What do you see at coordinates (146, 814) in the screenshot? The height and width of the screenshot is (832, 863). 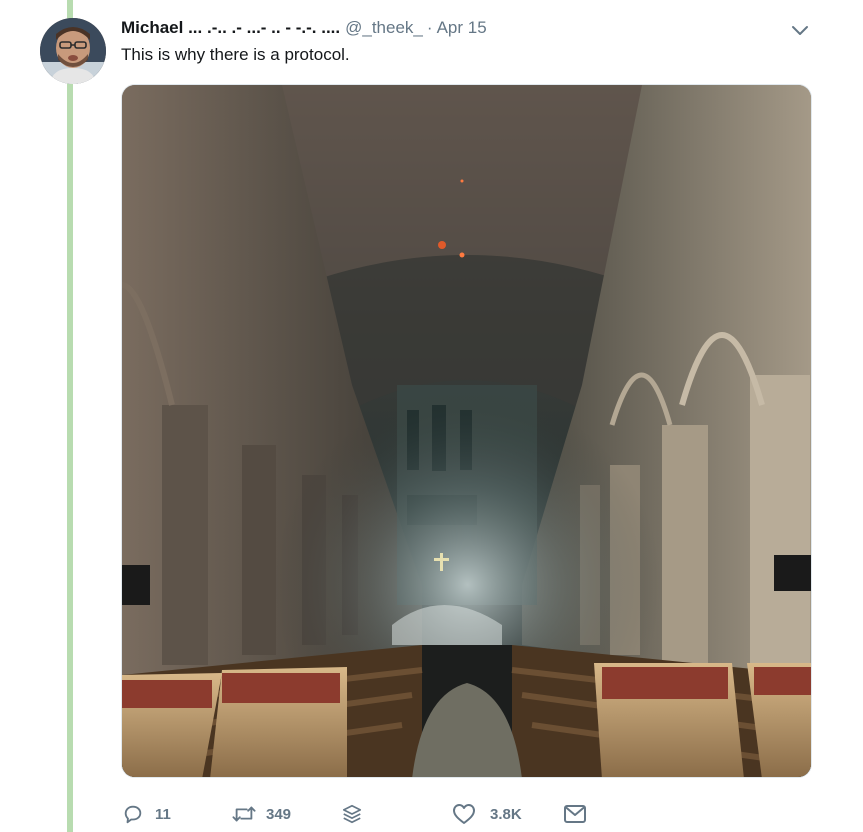 I see `reply-button: 11` at bounding box center [146, 814].